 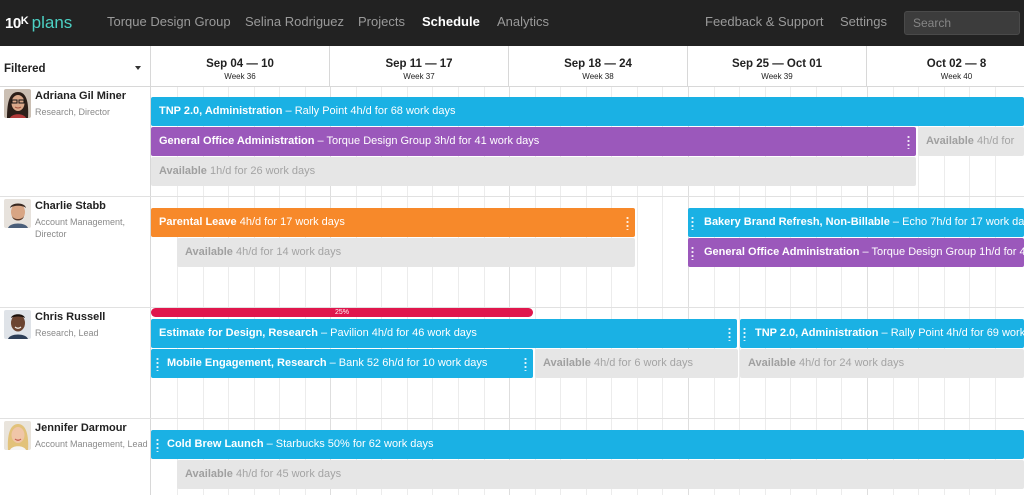 I want to click on week-header: Sep 11 — 17 Week 37, so click(x=419, y=66).